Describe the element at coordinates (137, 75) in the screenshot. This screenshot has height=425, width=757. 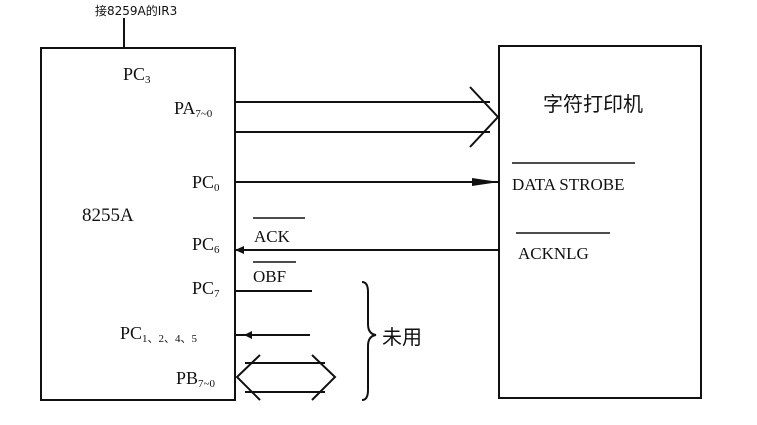
I see `pin-pc3-label: PC3` at that location.